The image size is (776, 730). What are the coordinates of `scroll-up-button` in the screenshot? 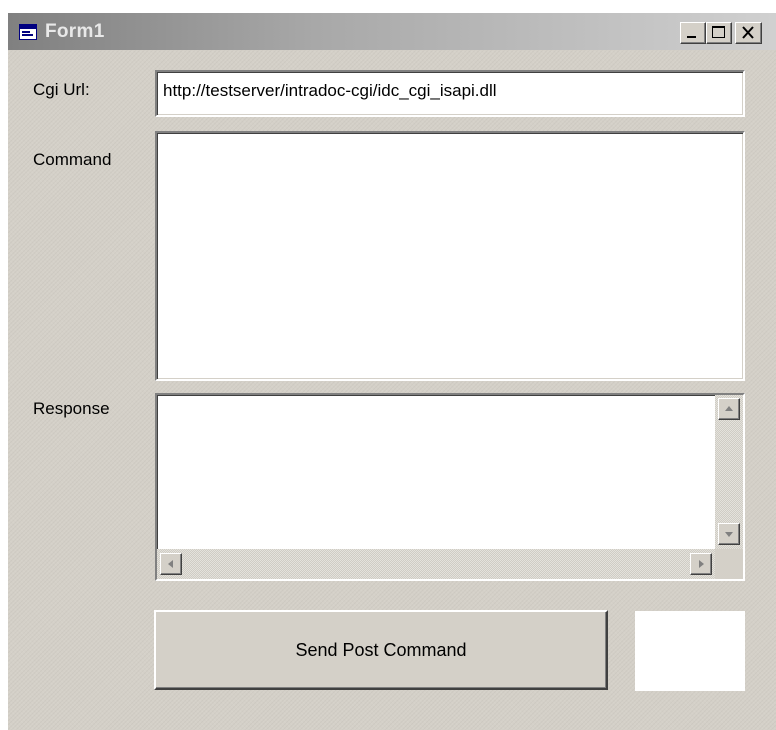 It's located at (729, 409).